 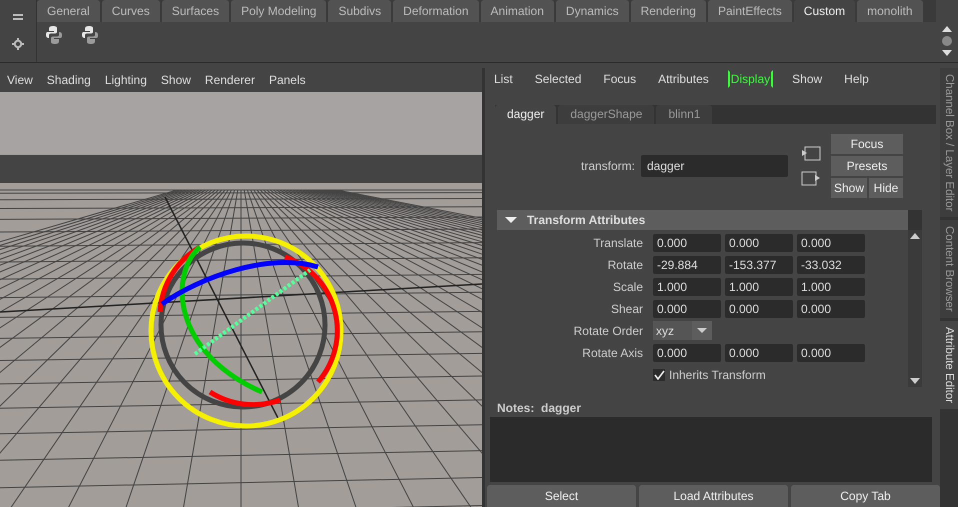 I want to click on checkbox-label: Inherits Transform, so click(x=717, y=375).